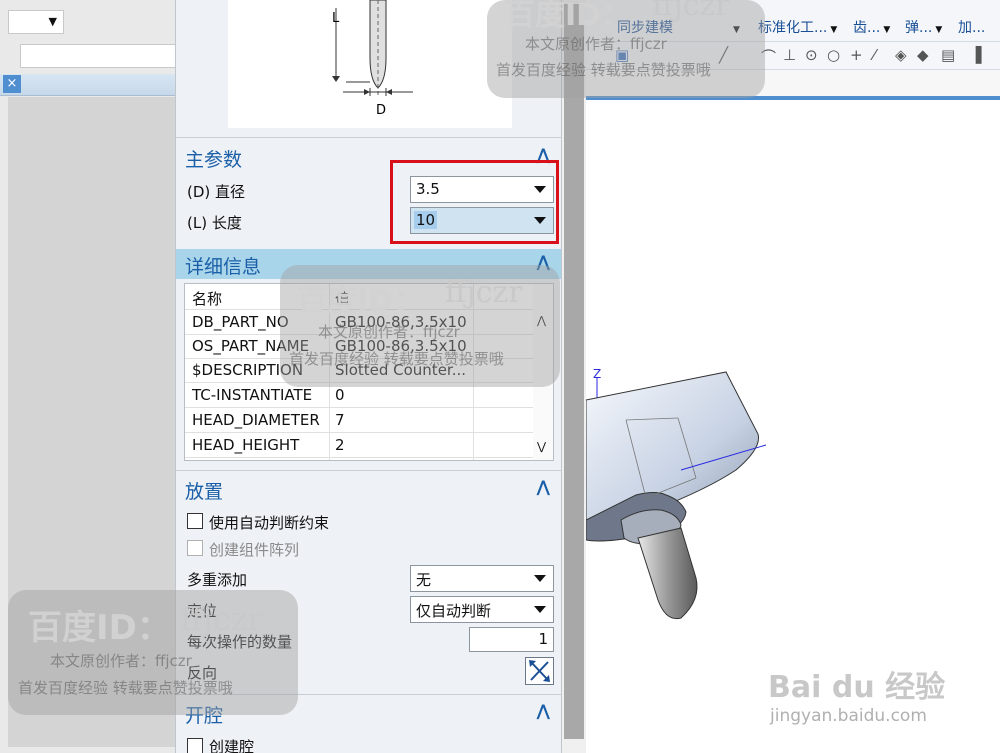  I want to click on close-icon: ×, so click(12, 84).